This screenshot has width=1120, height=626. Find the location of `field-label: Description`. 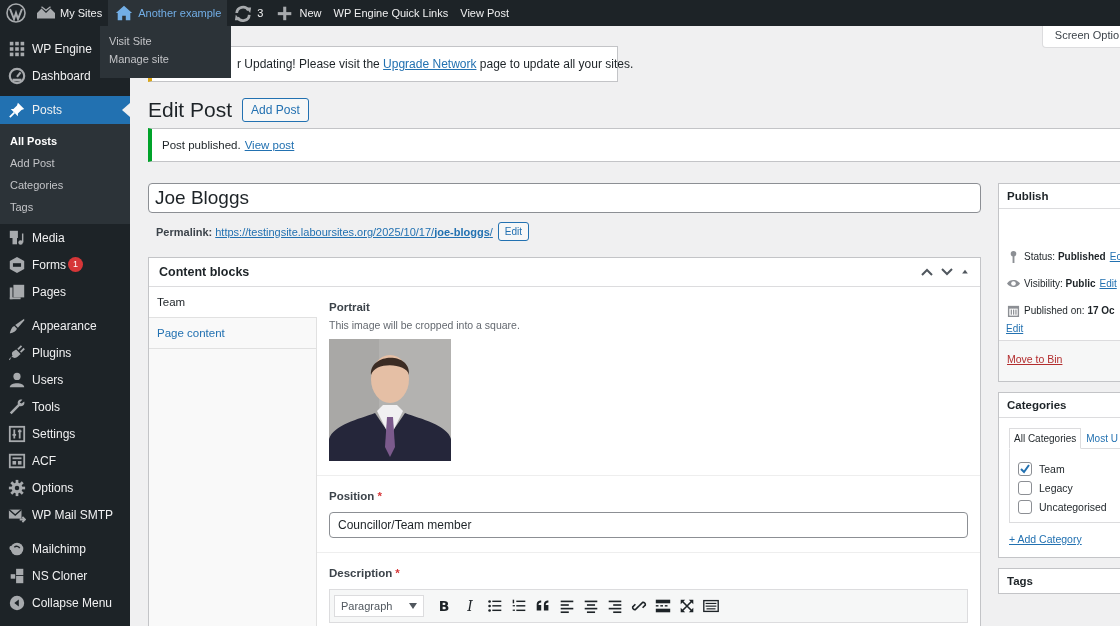

field-label: Description is located at coordinates (361, 573).